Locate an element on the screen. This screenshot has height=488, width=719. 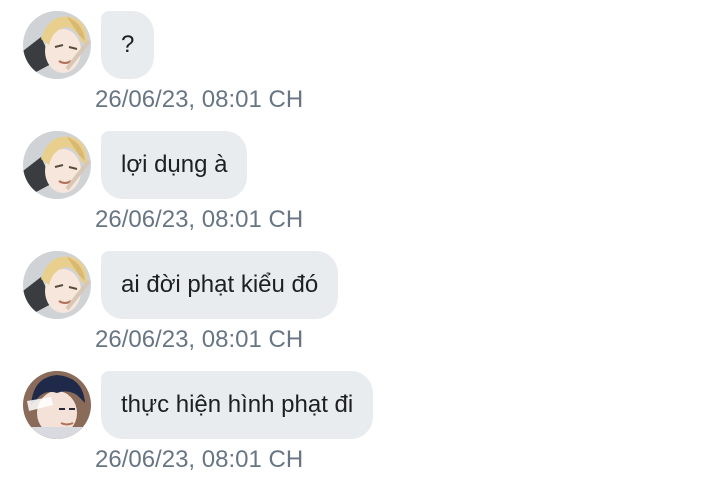
message-bubble: ai đời phạt kiểu đó is located at coordinates (220, 285).